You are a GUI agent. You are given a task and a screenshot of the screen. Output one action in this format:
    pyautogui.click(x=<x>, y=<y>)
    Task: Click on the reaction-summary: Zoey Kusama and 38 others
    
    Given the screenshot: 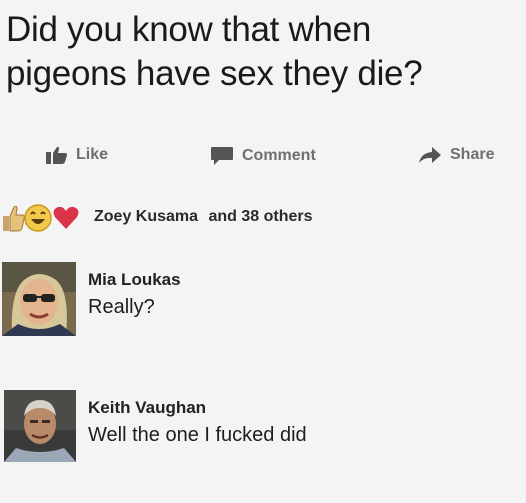 What is the action you would take?
    pyautogui.click(x=263, y=217)
    